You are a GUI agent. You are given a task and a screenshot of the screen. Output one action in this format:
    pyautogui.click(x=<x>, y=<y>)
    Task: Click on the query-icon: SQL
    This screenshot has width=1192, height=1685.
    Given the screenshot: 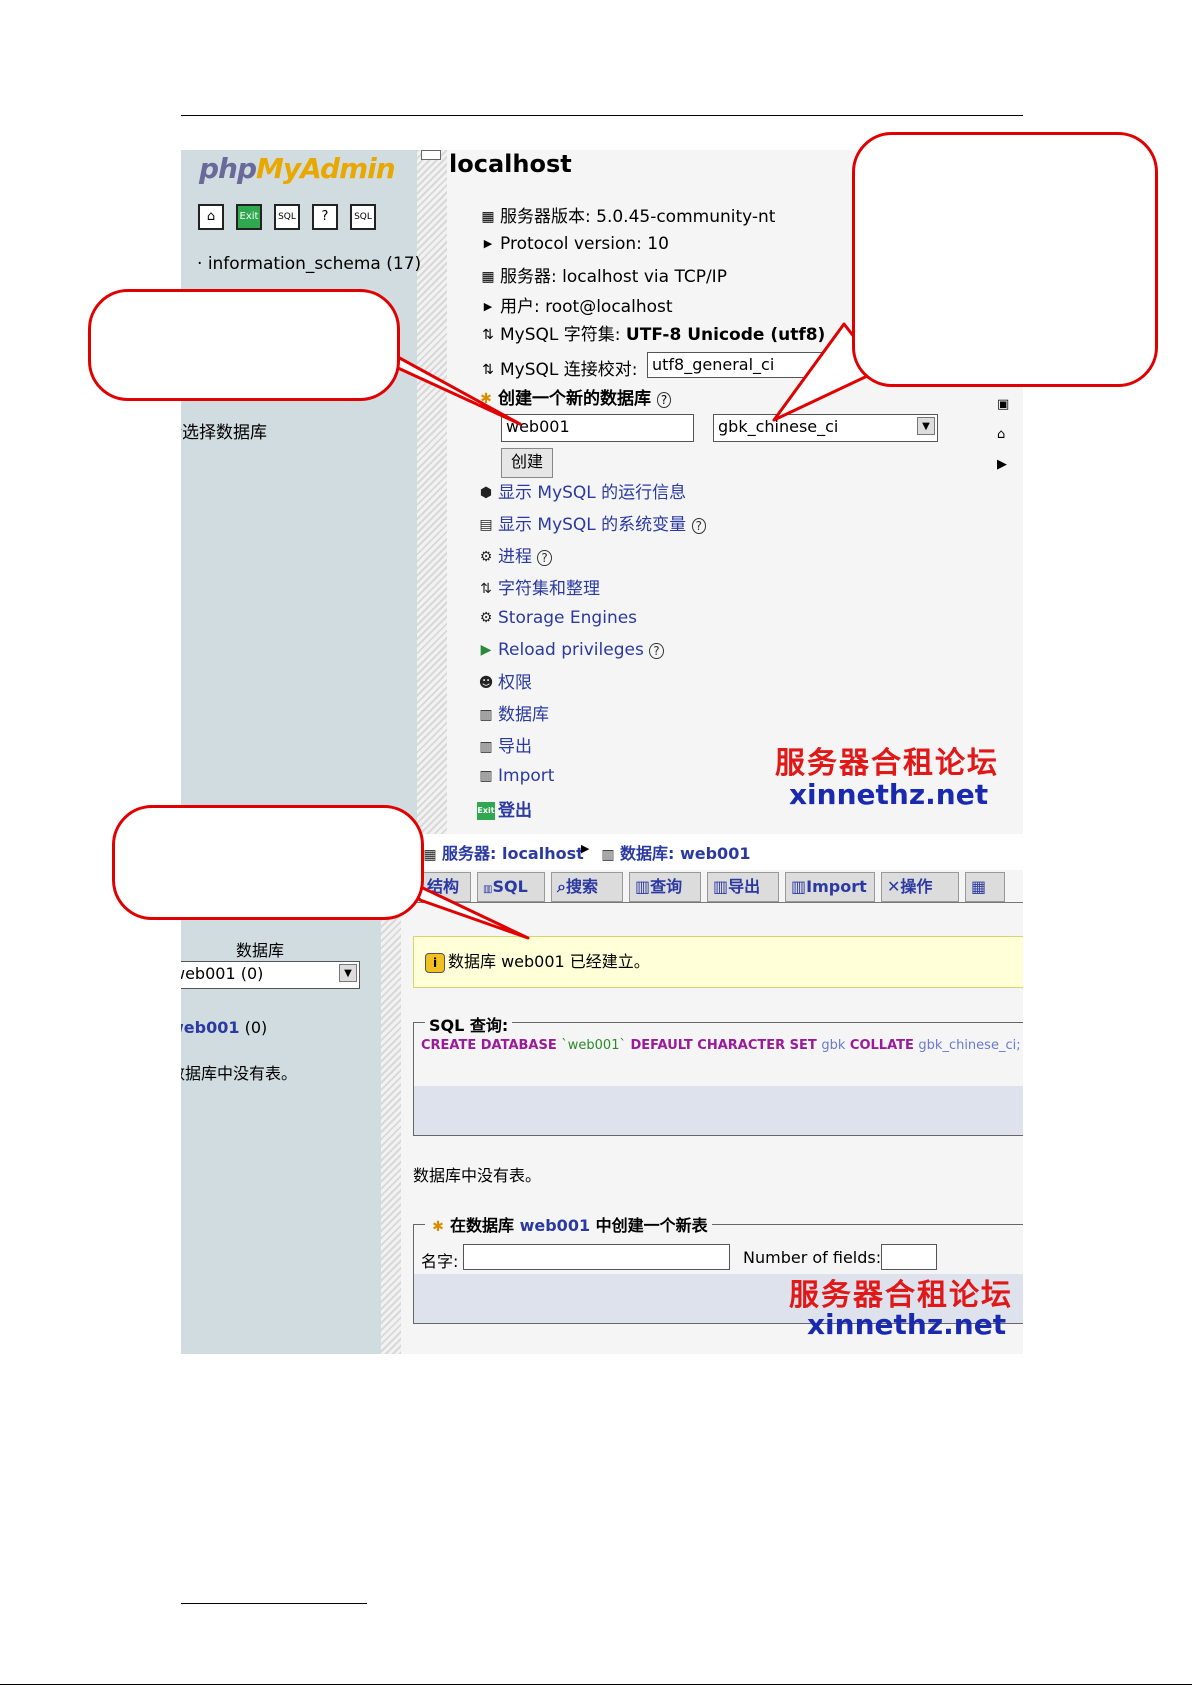 What is the action you would take?
    pyautogui.click(x=363, y=217)
    